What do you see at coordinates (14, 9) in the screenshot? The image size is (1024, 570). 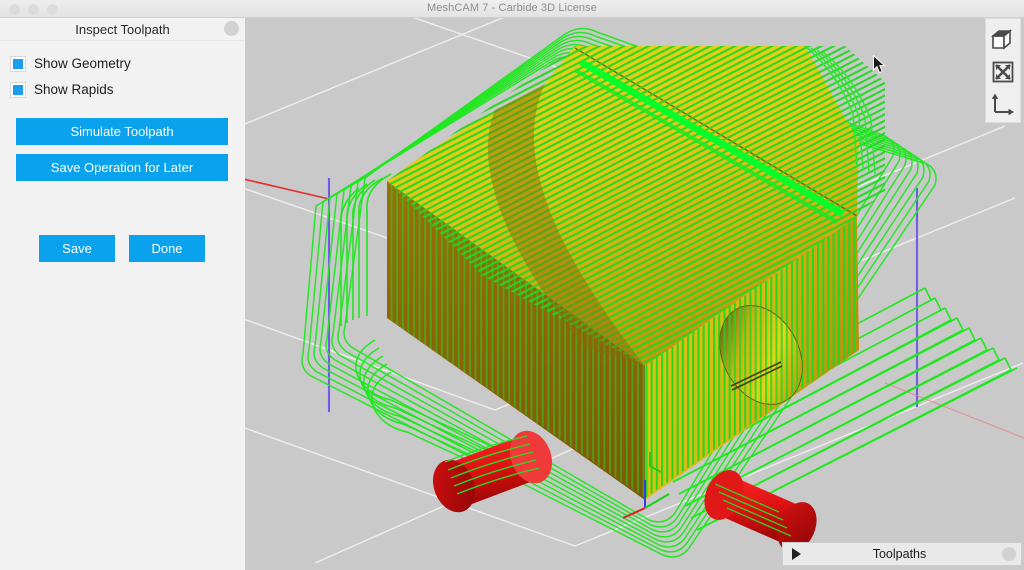 I see `close-button-icon` at bounding box center [14, 9].